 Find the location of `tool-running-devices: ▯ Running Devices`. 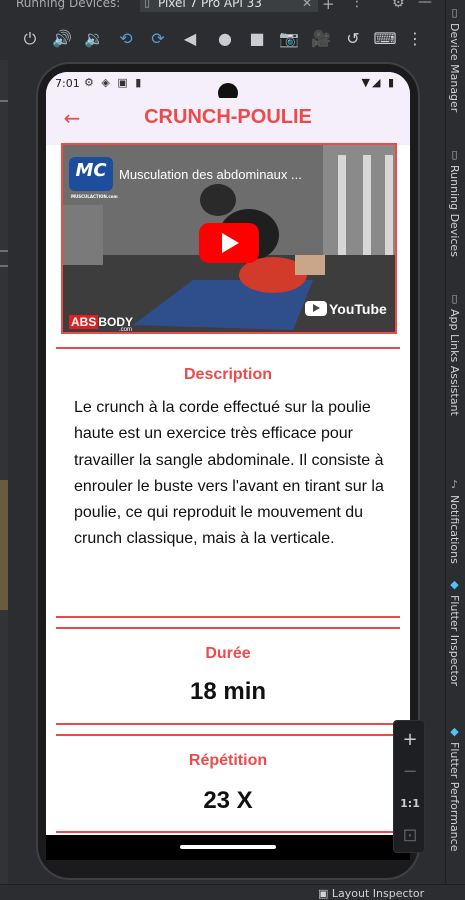

tool-running-devices: ▯ Running Devices is located at coordinates (454, 202).